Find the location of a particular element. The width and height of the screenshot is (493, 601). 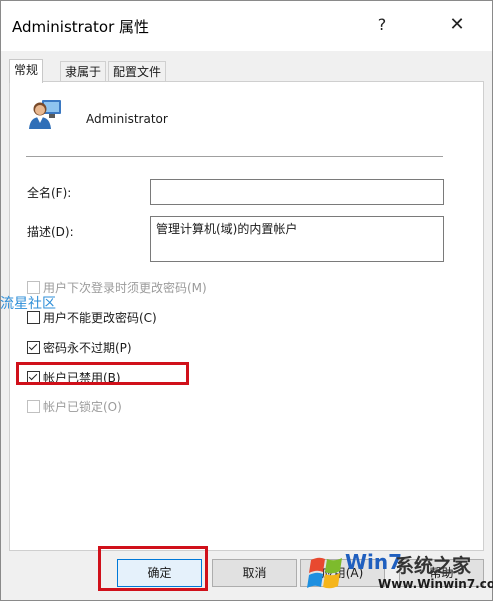

windows-flag-icon is located at coordinates (324, 573).